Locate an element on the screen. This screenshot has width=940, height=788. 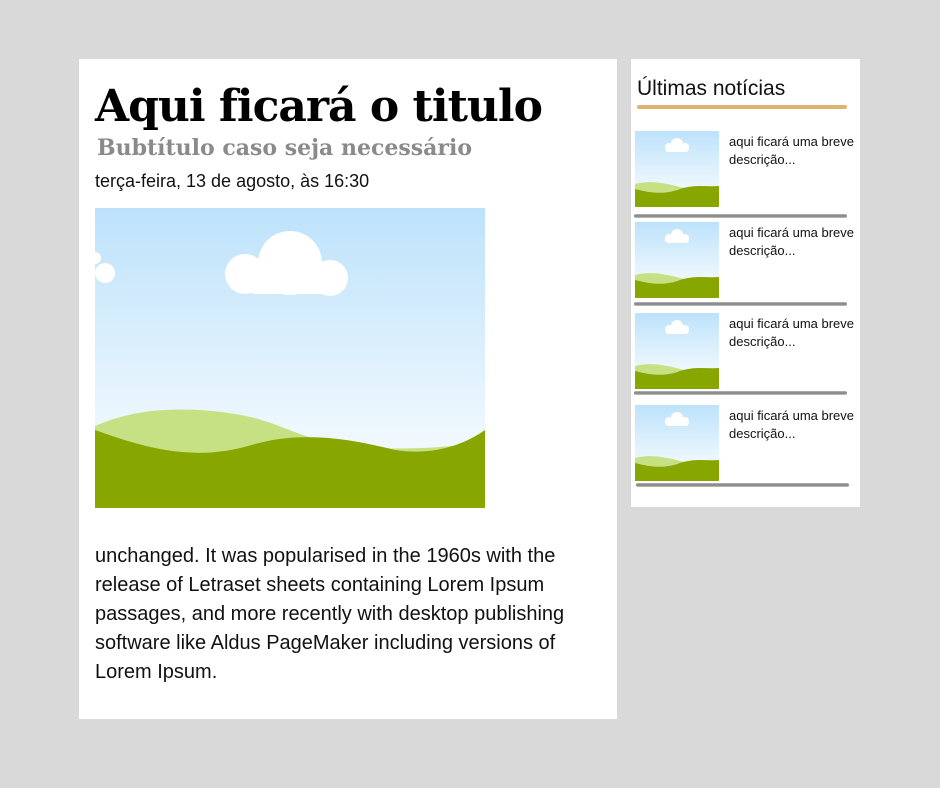
sidebar-title-underline is located at coordinates (742, 107).